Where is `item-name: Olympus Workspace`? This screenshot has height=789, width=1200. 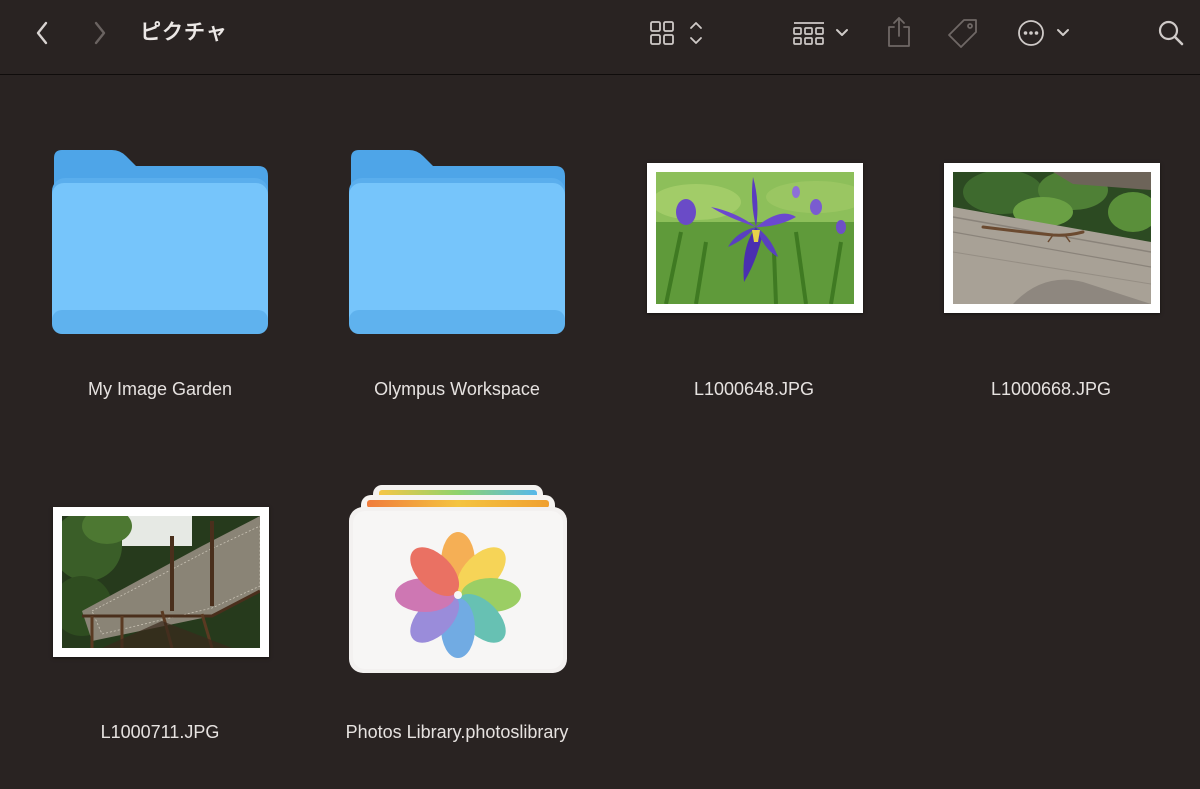
item-name: Olympus Workspace is located at coordinates (457, 389).